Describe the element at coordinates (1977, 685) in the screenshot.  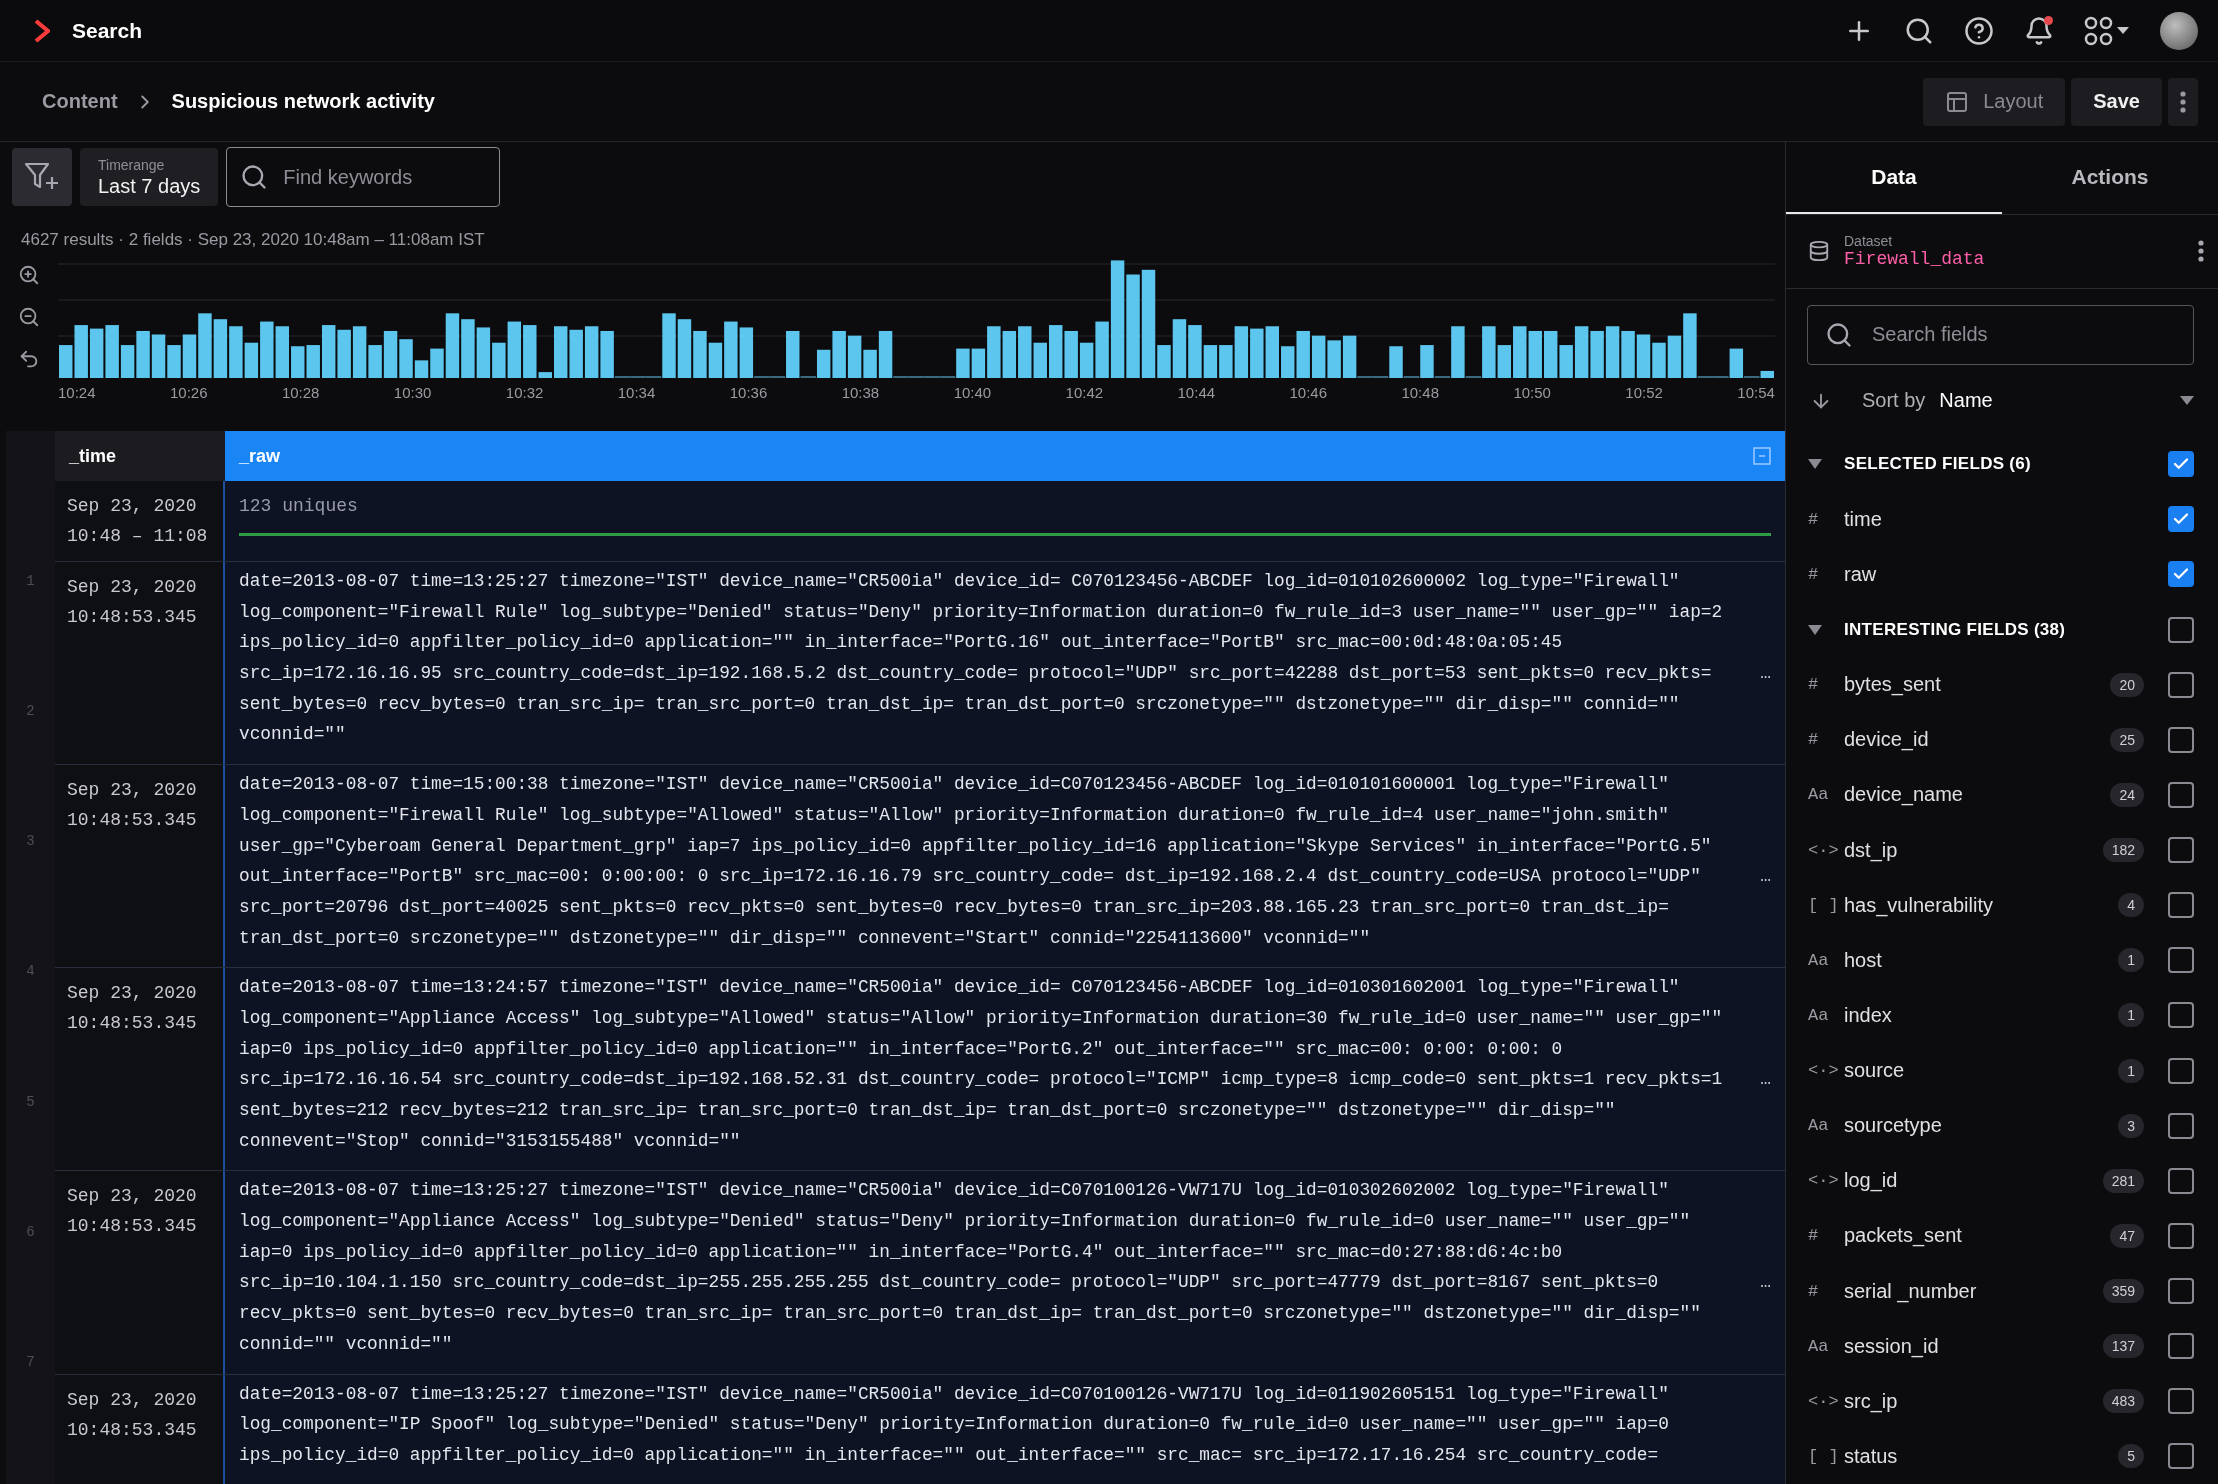
I see `field-name: bytes_sent` at that location.